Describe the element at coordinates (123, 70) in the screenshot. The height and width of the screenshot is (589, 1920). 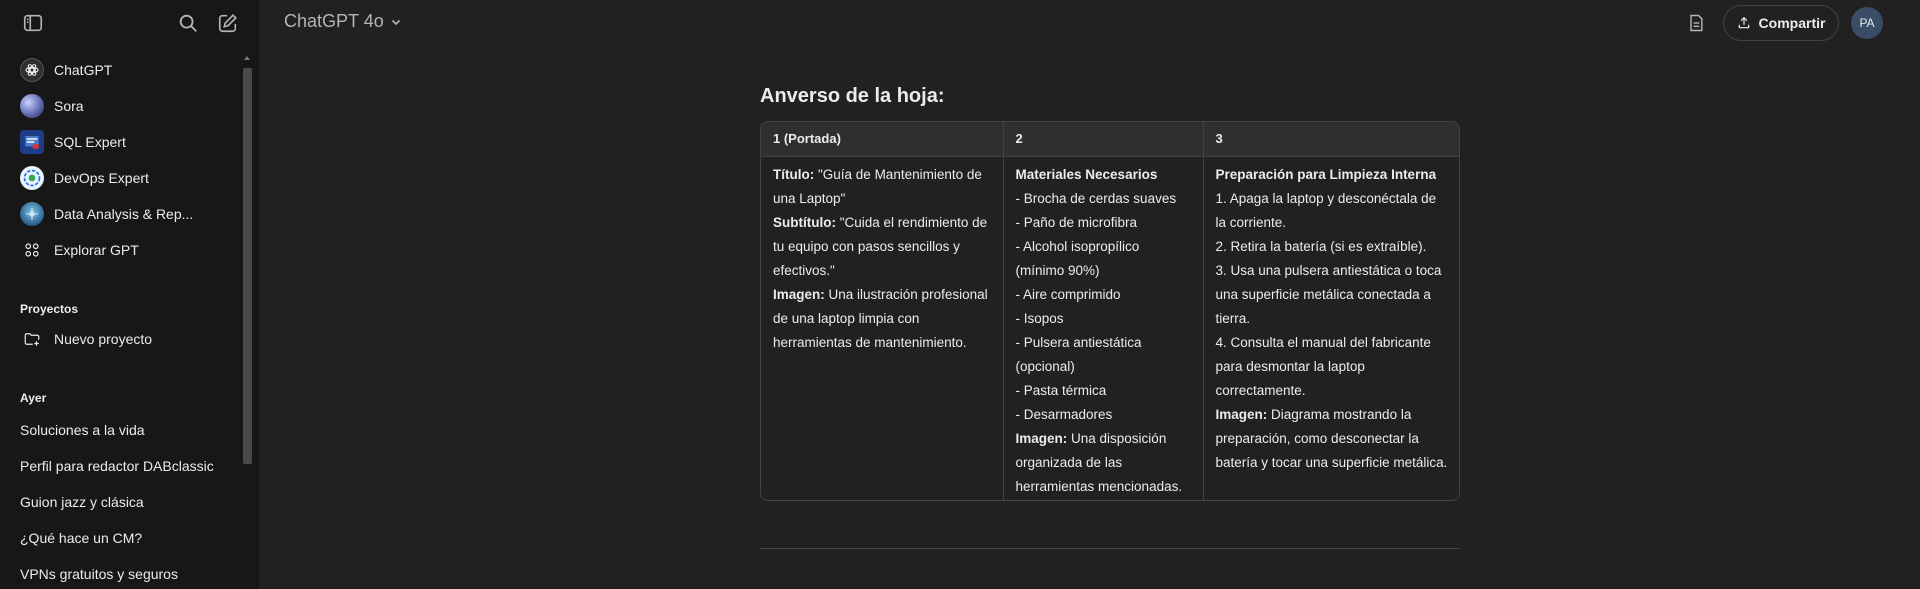
I see `sidebar-item-chatgpt: ChatGPT` at that location.